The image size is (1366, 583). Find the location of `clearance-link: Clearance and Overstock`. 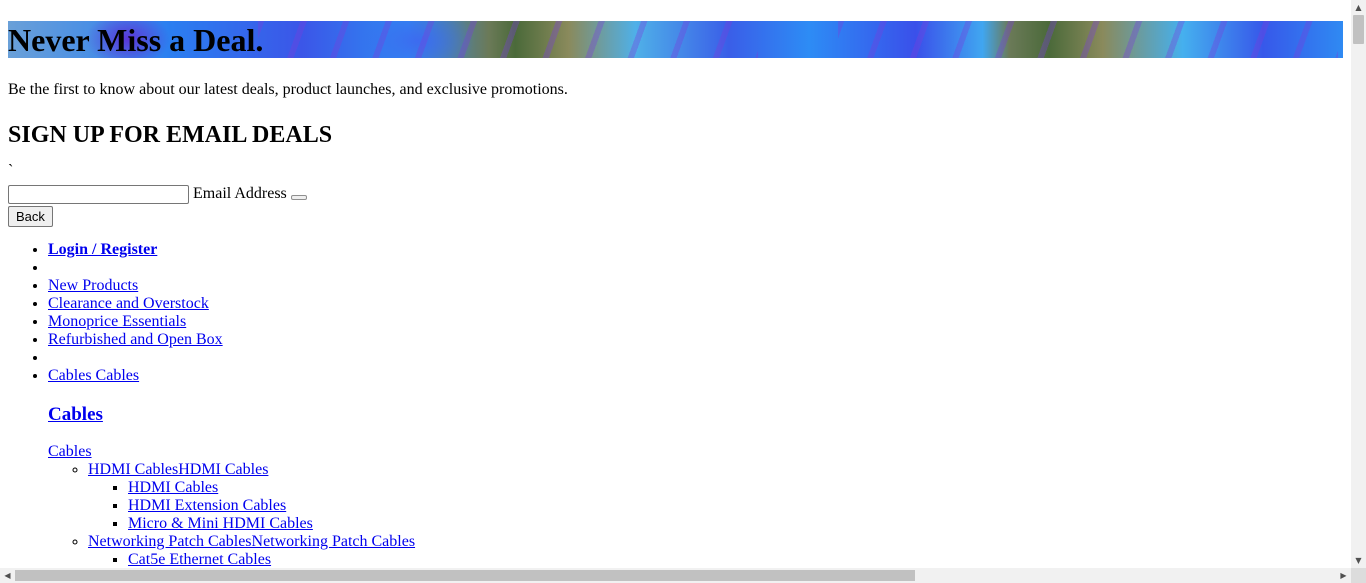

clearance-link: Clearance and Overstock is located at coordinates (128, 303).